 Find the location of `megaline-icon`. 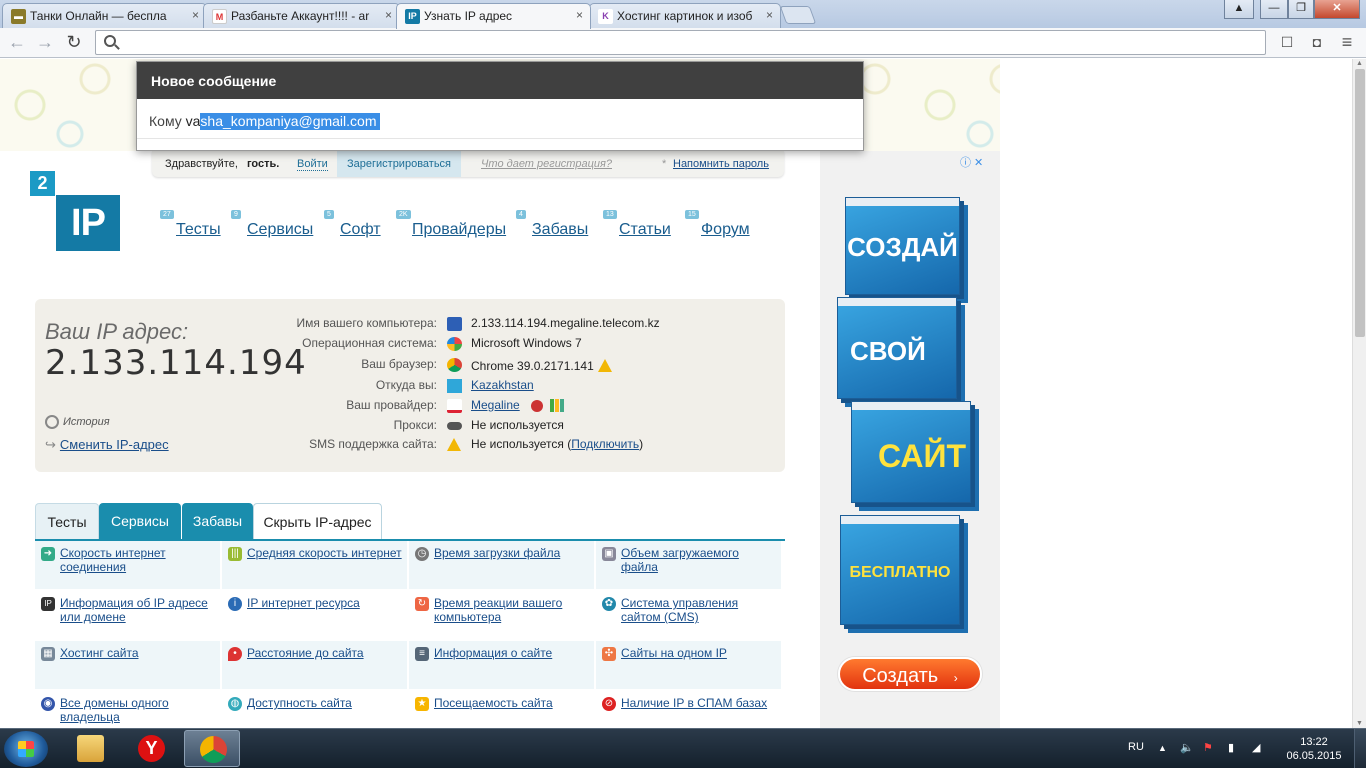

megaline-icon is located at coordinates (454, 406).